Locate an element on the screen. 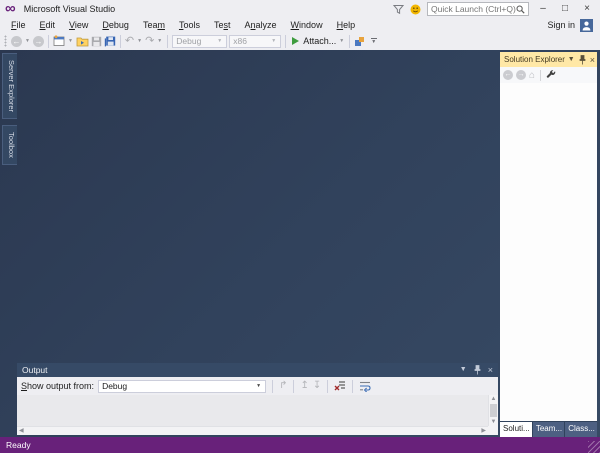 The image size is (600, 453). solution-configuration-select: Debug ▼ is located at coordinates (200, 41).